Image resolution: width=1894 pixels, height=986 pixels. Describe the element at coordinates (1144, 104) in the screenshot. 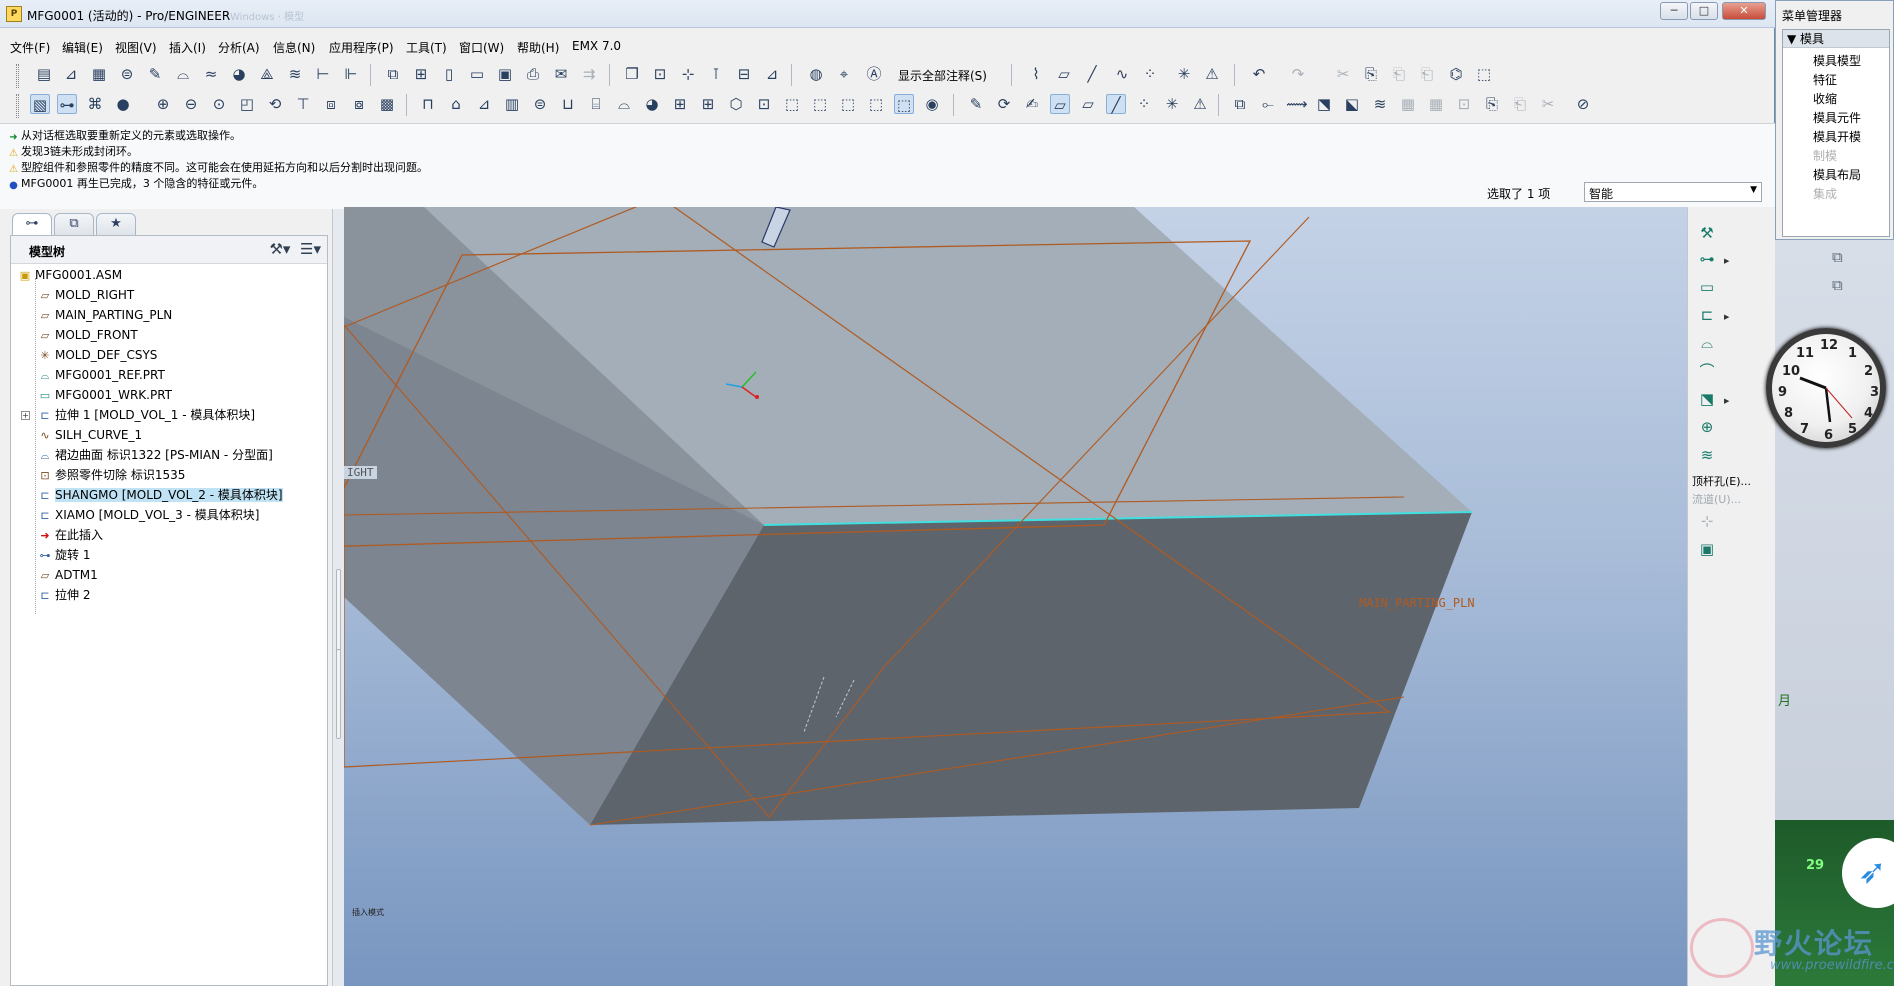

I see `point-on-icon: ⁘` at that location.